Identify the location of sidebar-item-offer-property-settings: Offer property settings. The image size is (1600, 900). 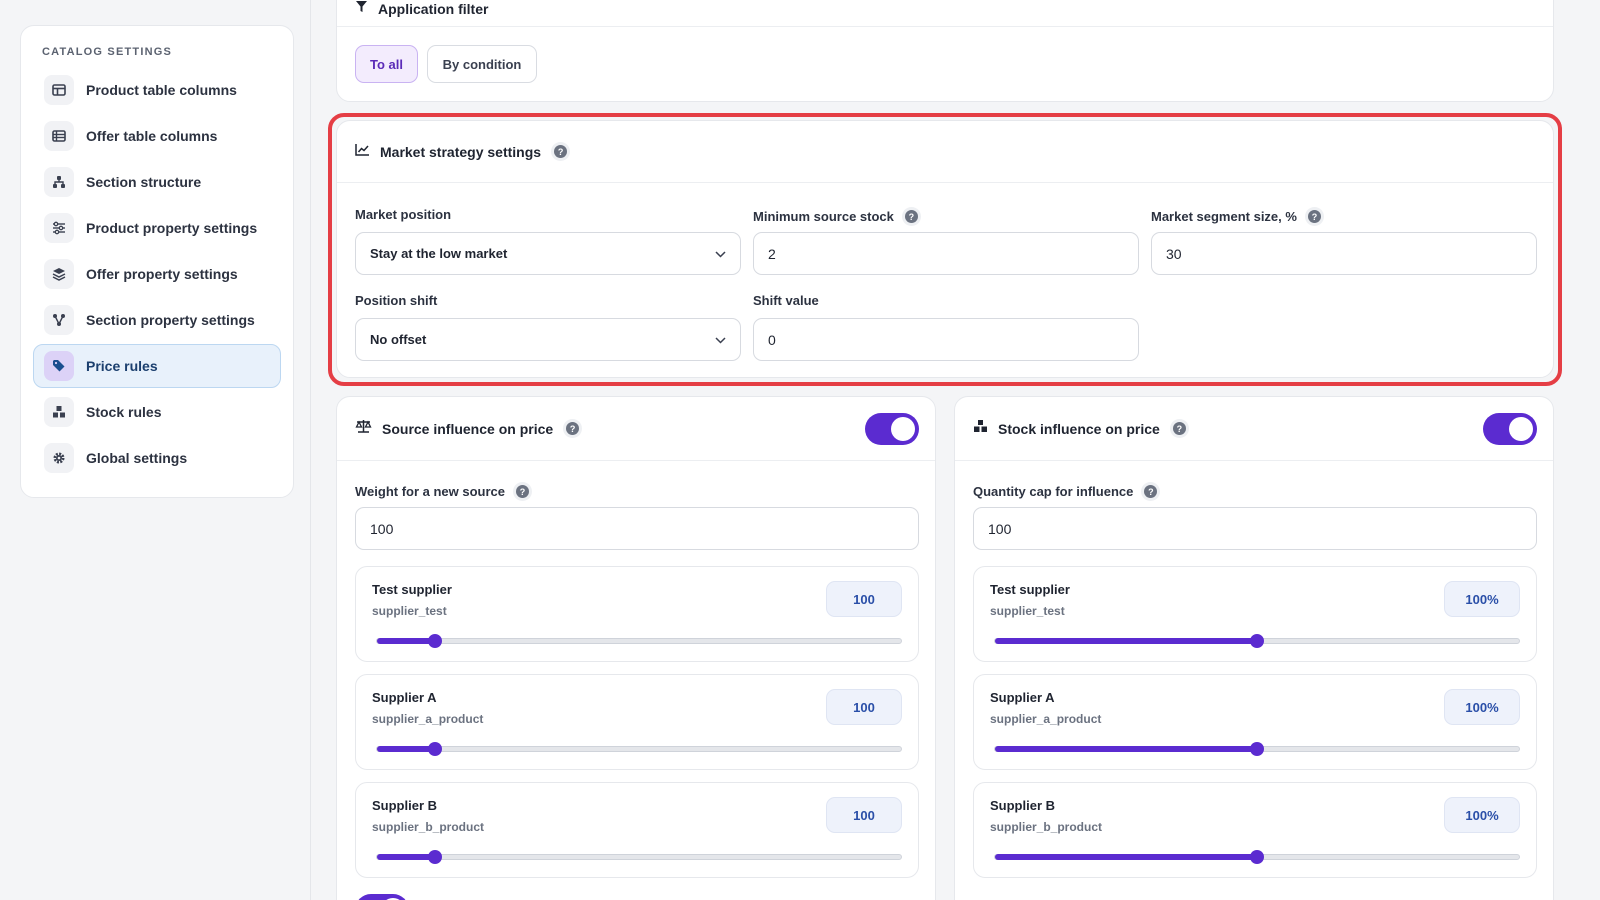
(157, 274).